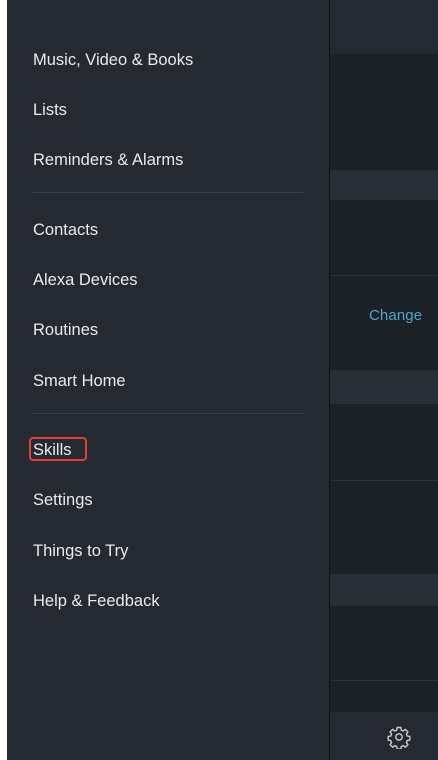 The height and width of the screenshot is (760, 438). Describe the element at coordinates (65, 330) in the screenshot. I see `menu-item-routines: Routines` at that location.